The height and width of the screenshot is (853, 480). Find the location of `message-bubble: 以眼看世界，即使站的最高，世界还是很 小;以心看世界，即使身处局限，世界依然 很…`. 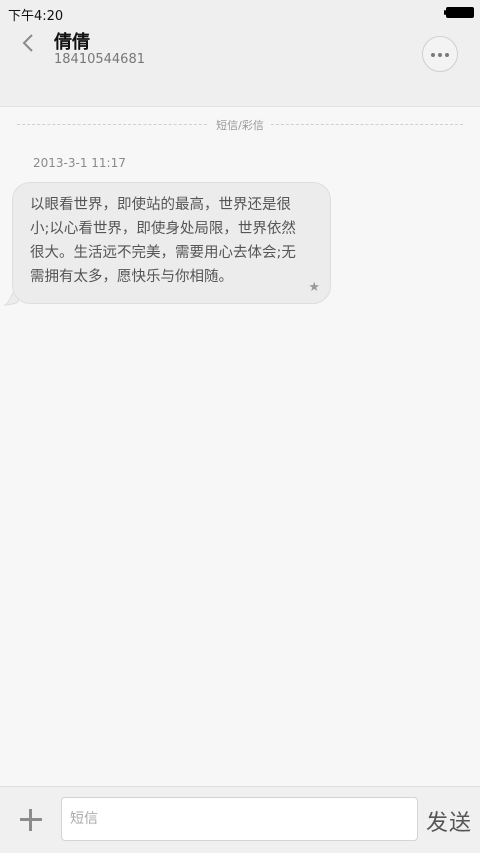

message-bubble: 以眼看世界，即使站的最高，世界还是很 小;以心看世界，即使身处局限，世界依然 很… is located at coordinates (171, 243).